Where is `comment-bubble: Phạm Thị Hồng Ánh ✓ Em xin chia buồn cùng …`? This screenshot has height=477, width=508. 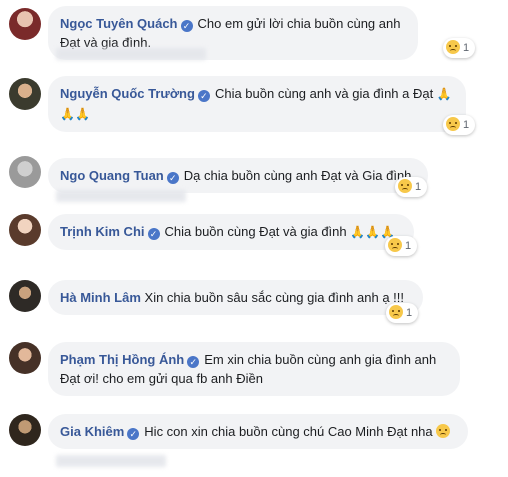
comment-bubble: Phạm Thị Hồng Ánh ✓ Em xin chia buồn cùng … is located at coordinates (254, 369).